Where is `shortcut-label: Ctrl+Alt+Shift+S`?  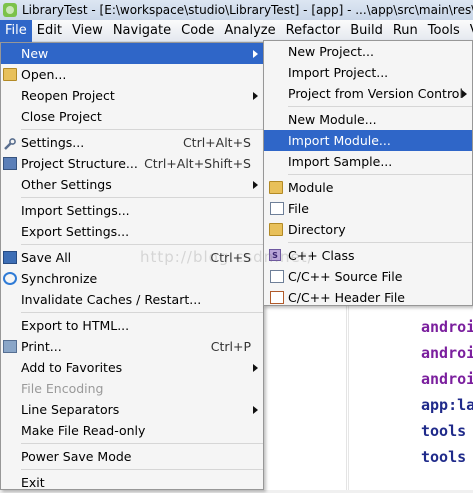 shortcut-label: Ctrl+Alt+Shift+S is located at coordinates (197, 163).